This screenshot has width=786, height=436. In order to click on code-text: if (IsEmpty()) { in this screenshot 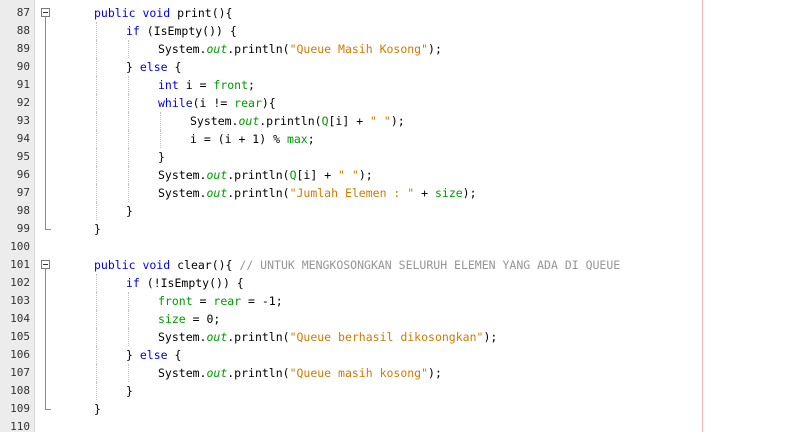, I will do `click(181, 31)`.